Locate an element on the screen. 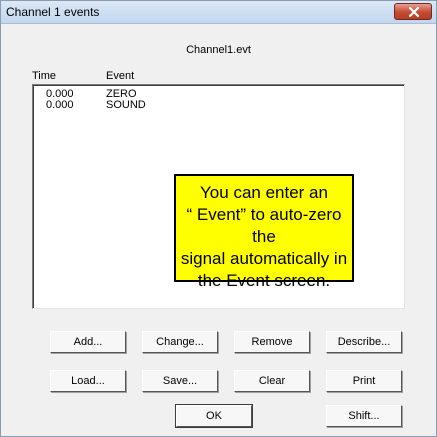  window-title: Channel 1 events is located at coordinates (53, 12).